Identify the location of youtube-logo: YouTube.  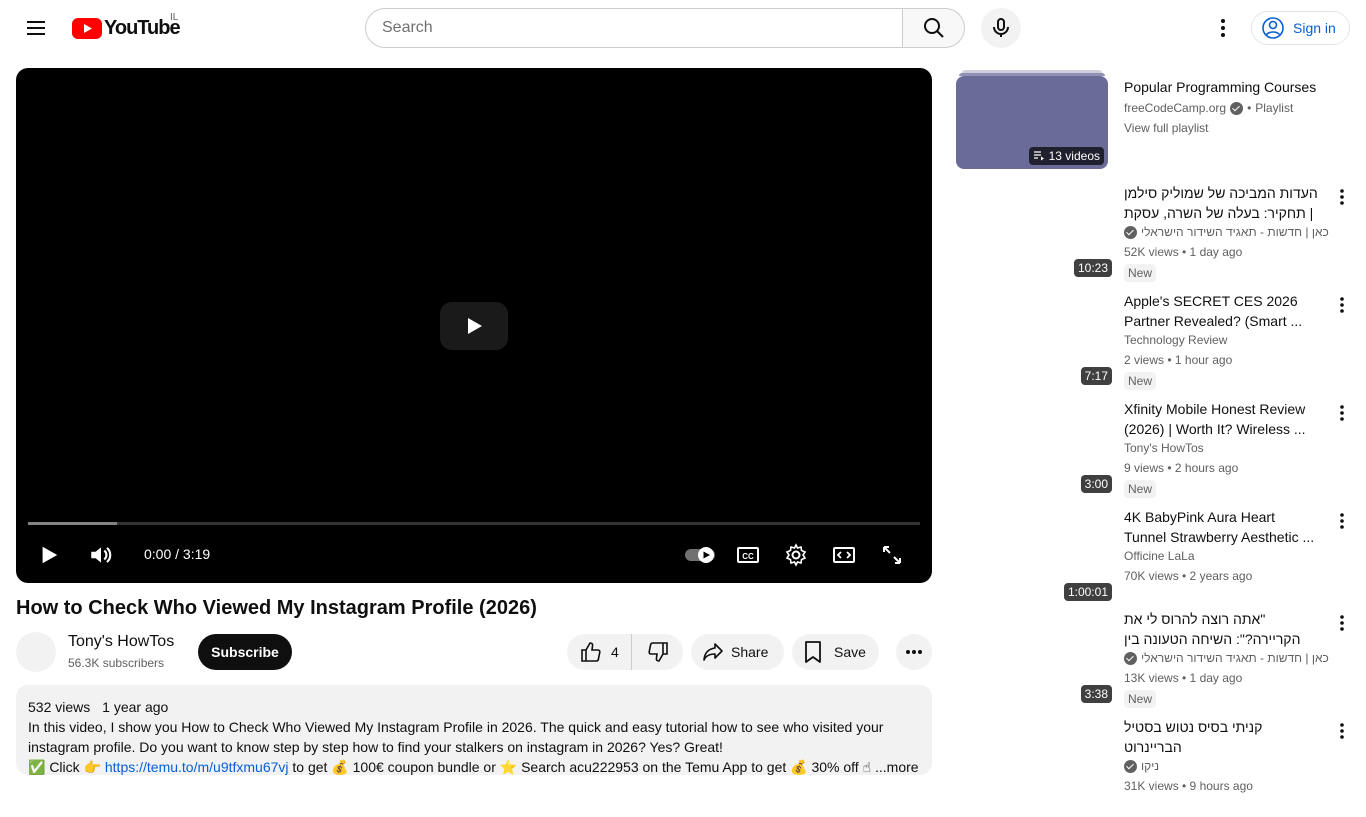
(126, 27).